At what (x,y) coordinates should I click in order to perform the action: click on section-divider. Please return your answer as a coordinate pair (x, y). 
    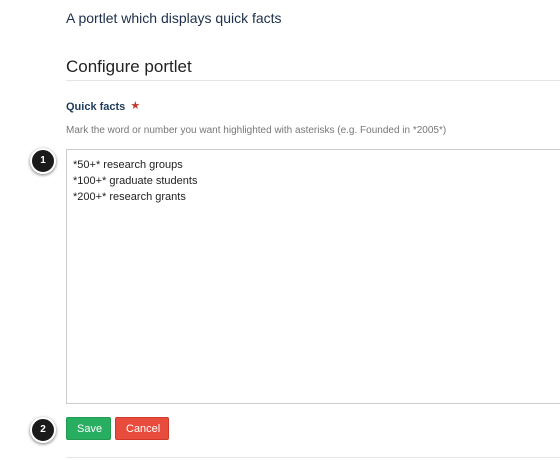
    Looking at the image, I should click on (313, 80).